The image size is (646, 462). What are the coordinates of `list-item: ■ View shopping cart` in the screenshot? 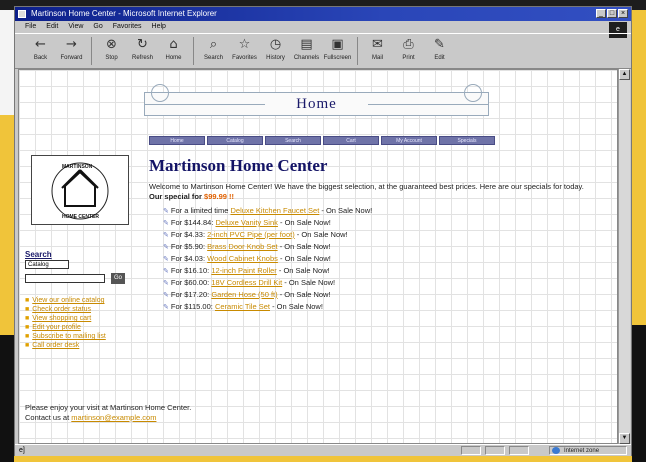 It's located at (90, 318).